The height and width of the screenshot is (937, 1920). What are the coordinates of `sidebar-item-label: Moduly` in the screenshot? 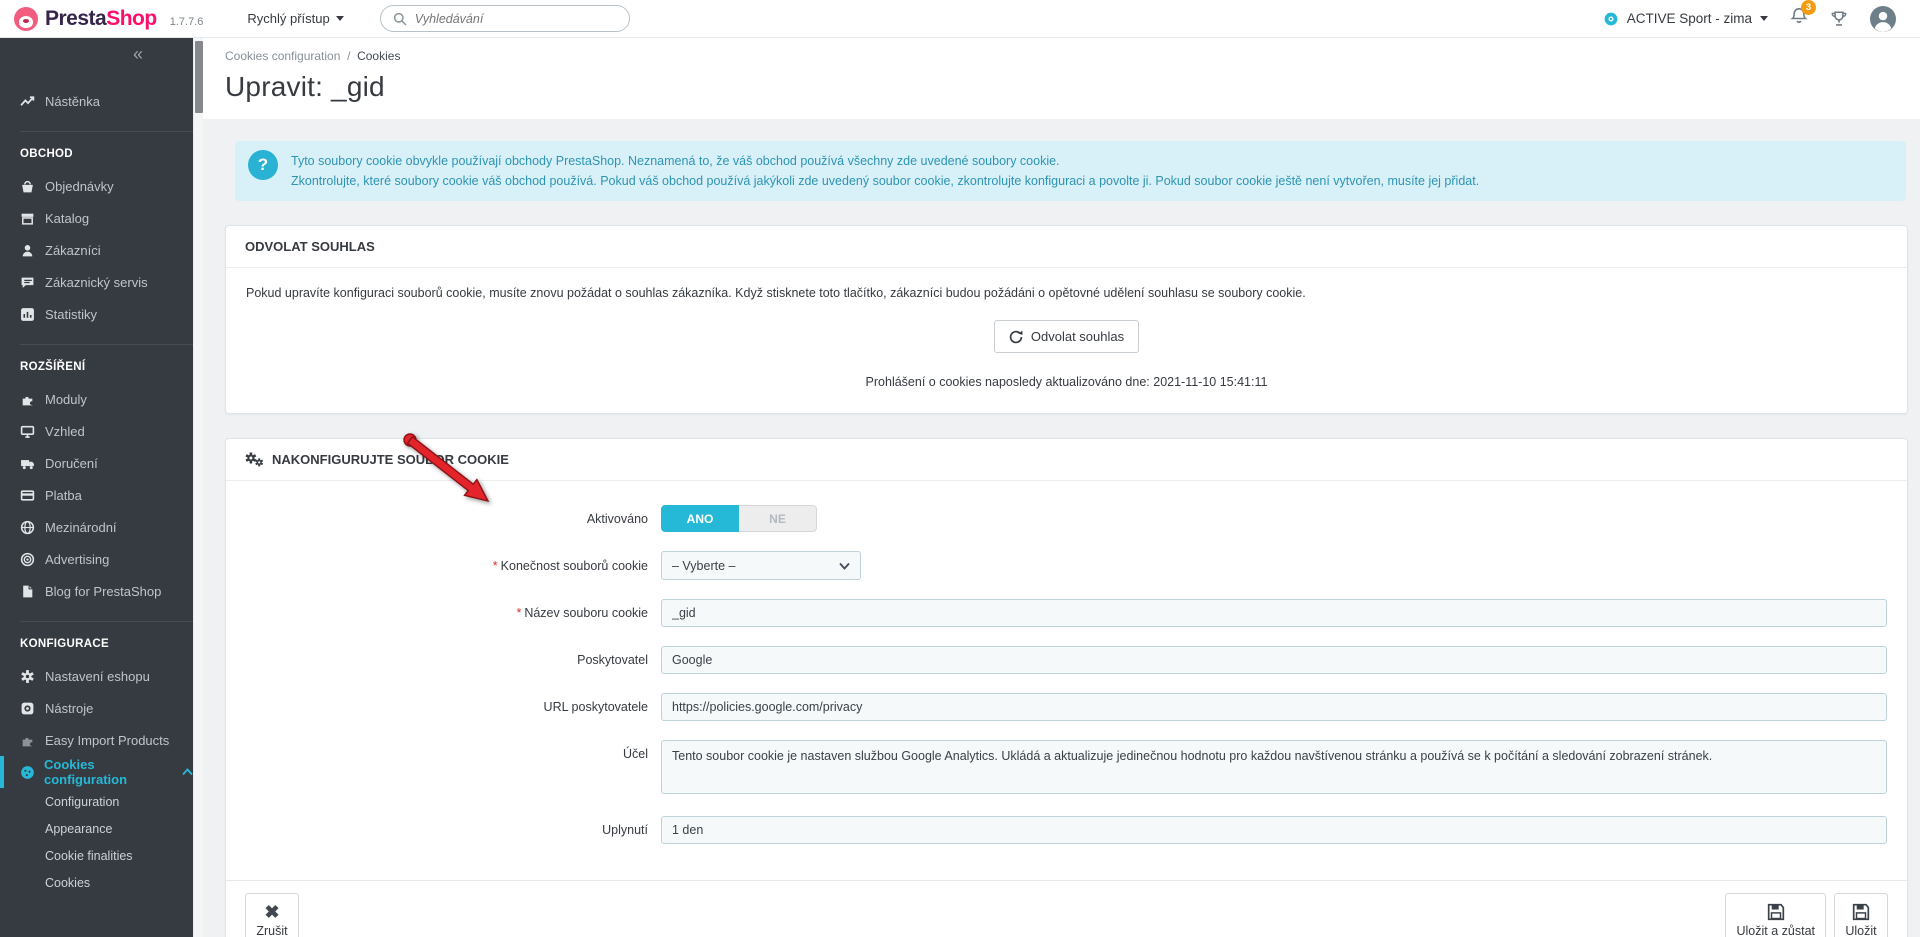 It's located at (66, 399).